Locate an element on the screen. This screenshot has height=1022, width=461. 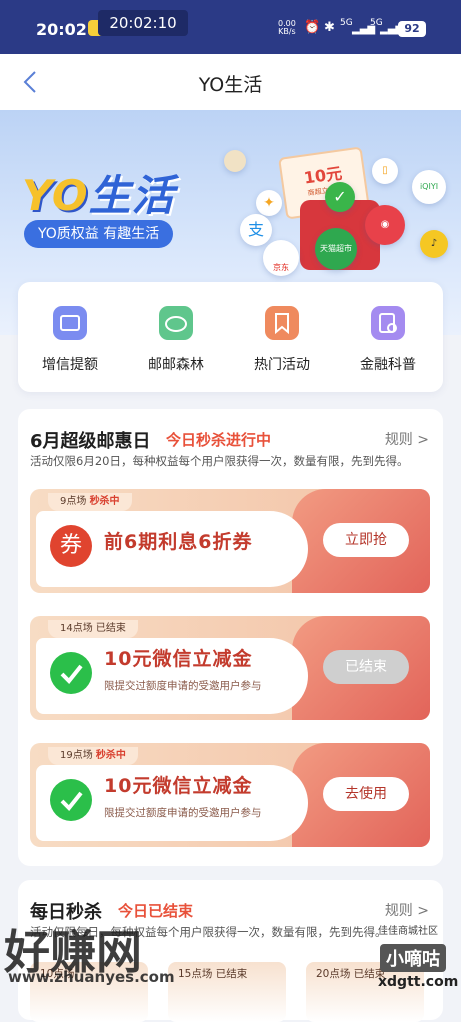
section-description: 活动仅限6月20日，每种权益每个用户限获得一次，数量有限，先到先得。 is located at coordinates (219, 461).